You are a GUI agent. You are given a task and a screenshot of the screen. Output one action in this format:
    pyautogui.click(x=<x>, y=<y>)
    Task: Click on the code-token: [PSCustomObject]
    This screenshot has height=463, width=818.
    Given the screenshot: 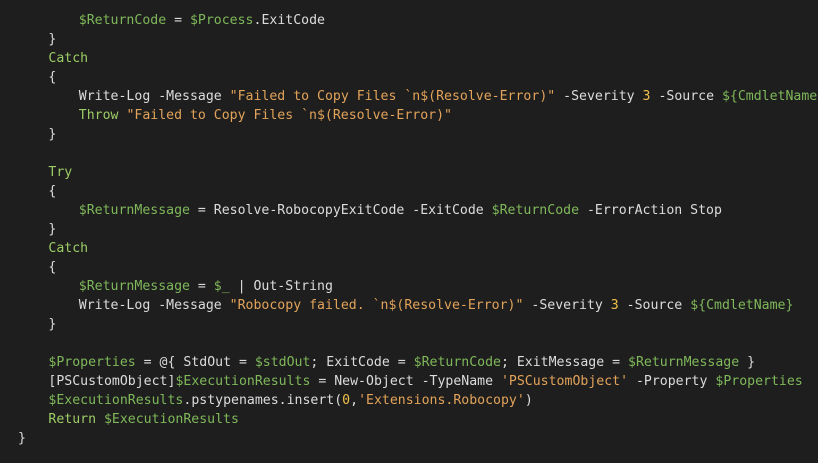 What is the action you would take?
    pyautogui.click(x=112, y=381)
    